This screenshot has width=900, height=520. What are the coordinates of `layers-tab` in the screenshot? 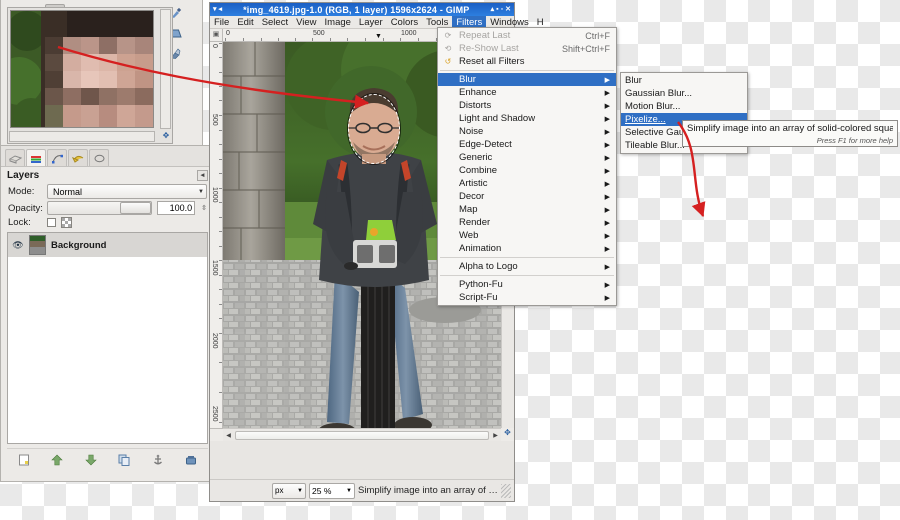 It's located at (36, 157).